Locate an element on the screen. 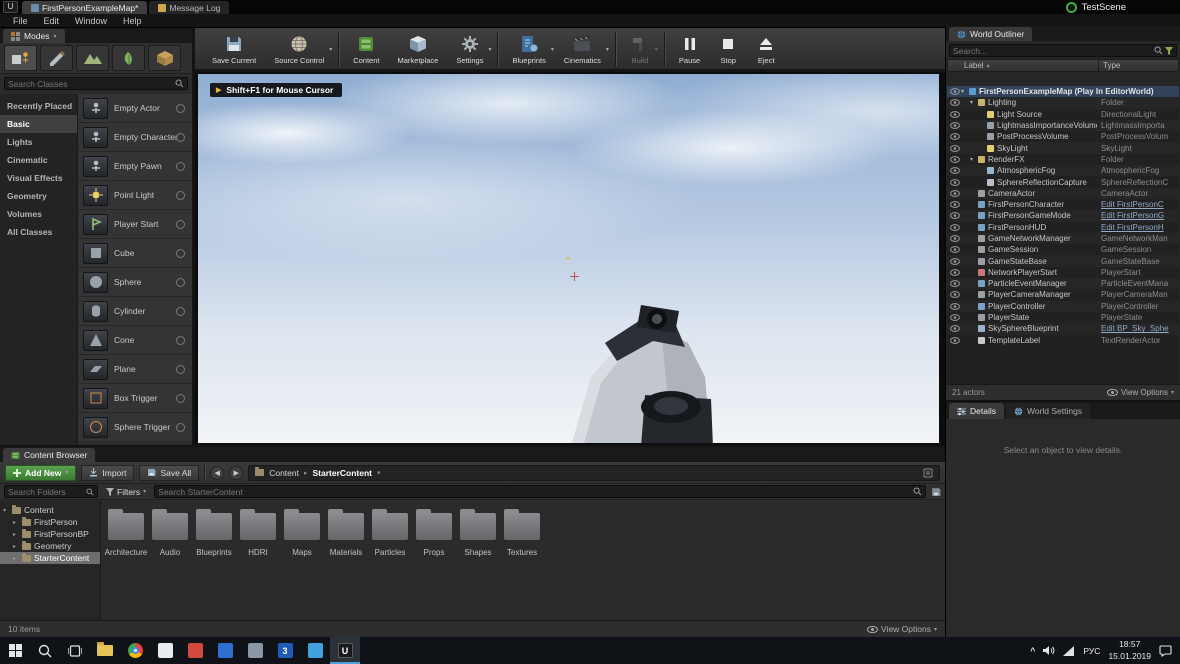  taskbar-app-gray-app is located at coordinates (255, 650).